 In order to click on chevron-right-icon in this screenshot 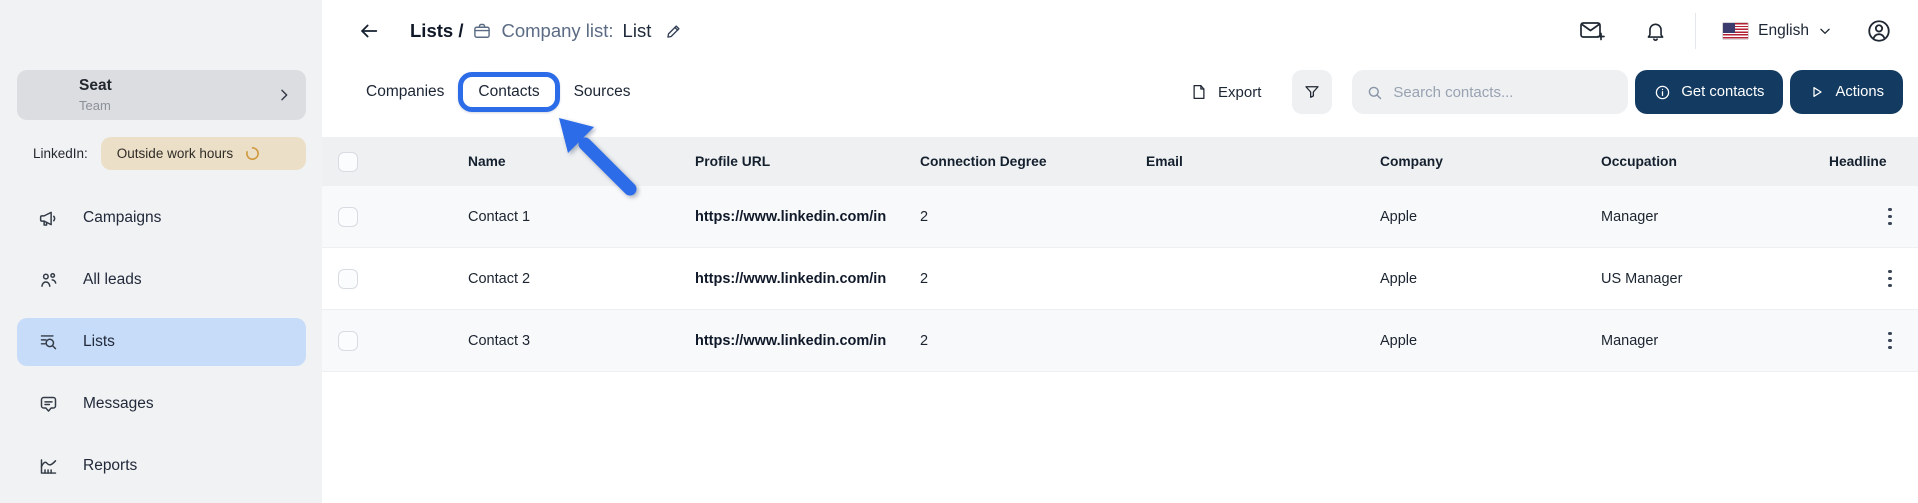, I will do `click(284, 95)`.